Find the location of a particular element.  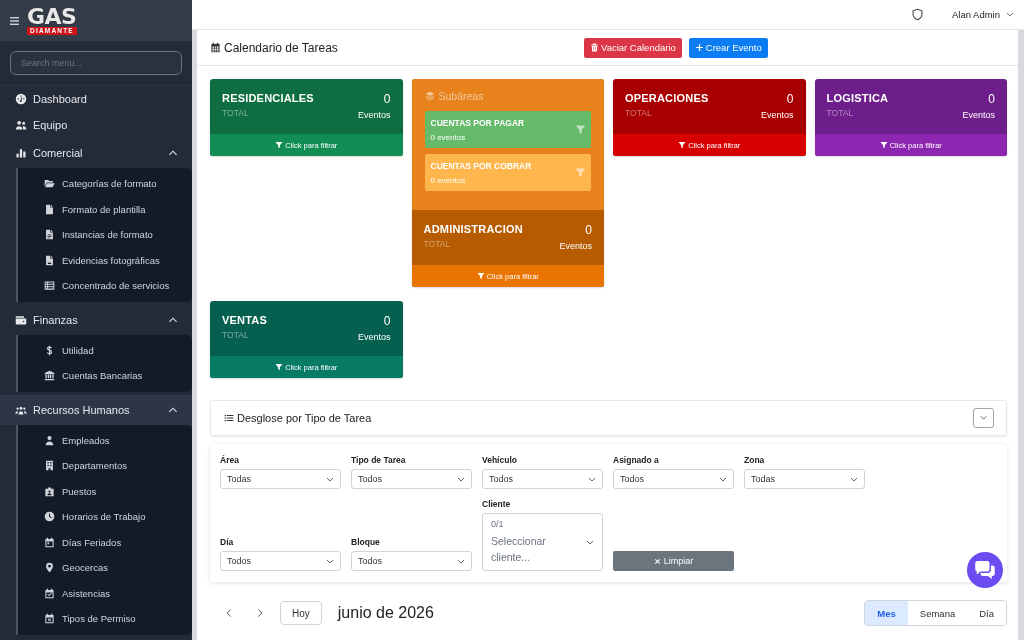

map-pin-icon is located at coordinates (49, 568).